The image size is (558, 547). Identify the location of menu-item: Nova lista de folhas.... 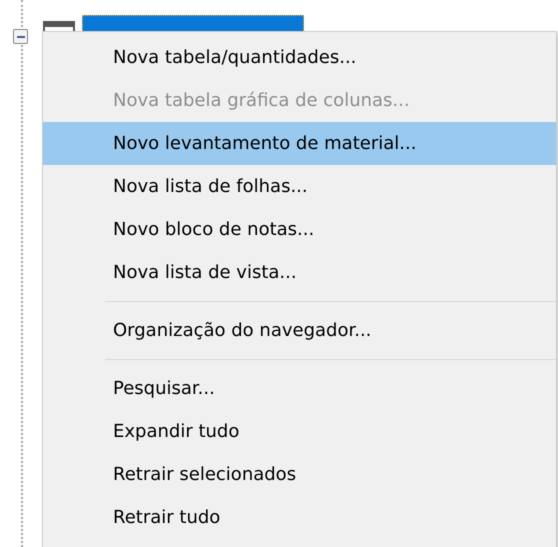
(299, 186).